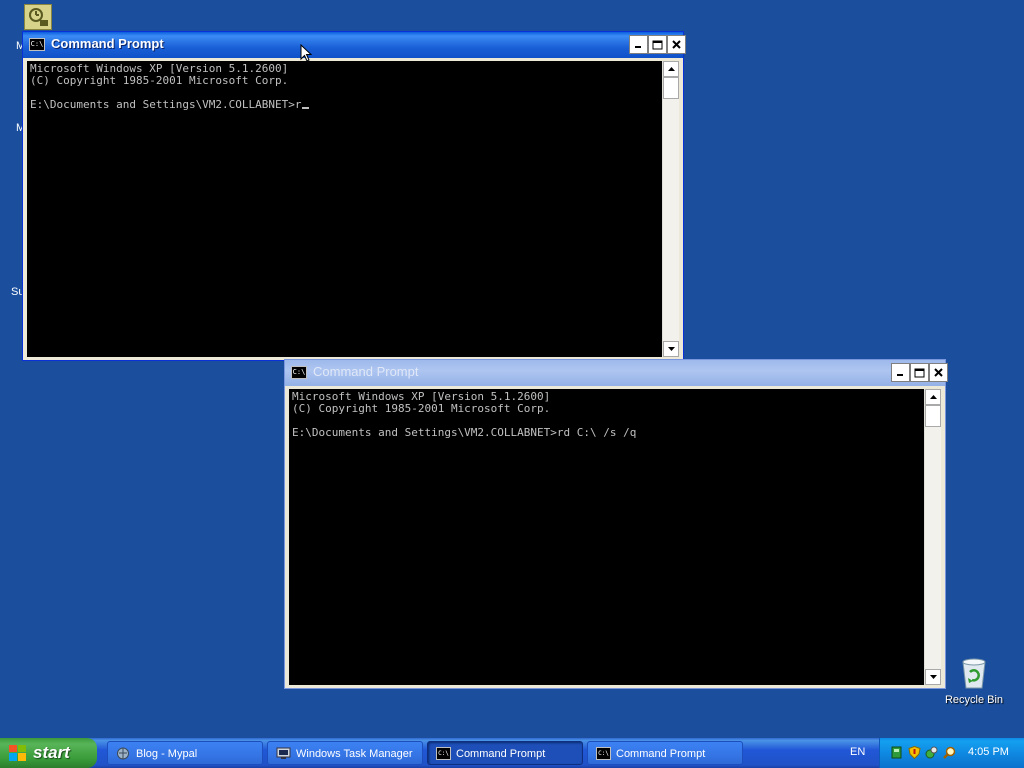 Image resolution: width=1024 pixels, height=768 pixels. What do you see at coordinates (988, 752) in the screenshot?
I see `clock: 4:05 PM` at bounding box center [988, 752].